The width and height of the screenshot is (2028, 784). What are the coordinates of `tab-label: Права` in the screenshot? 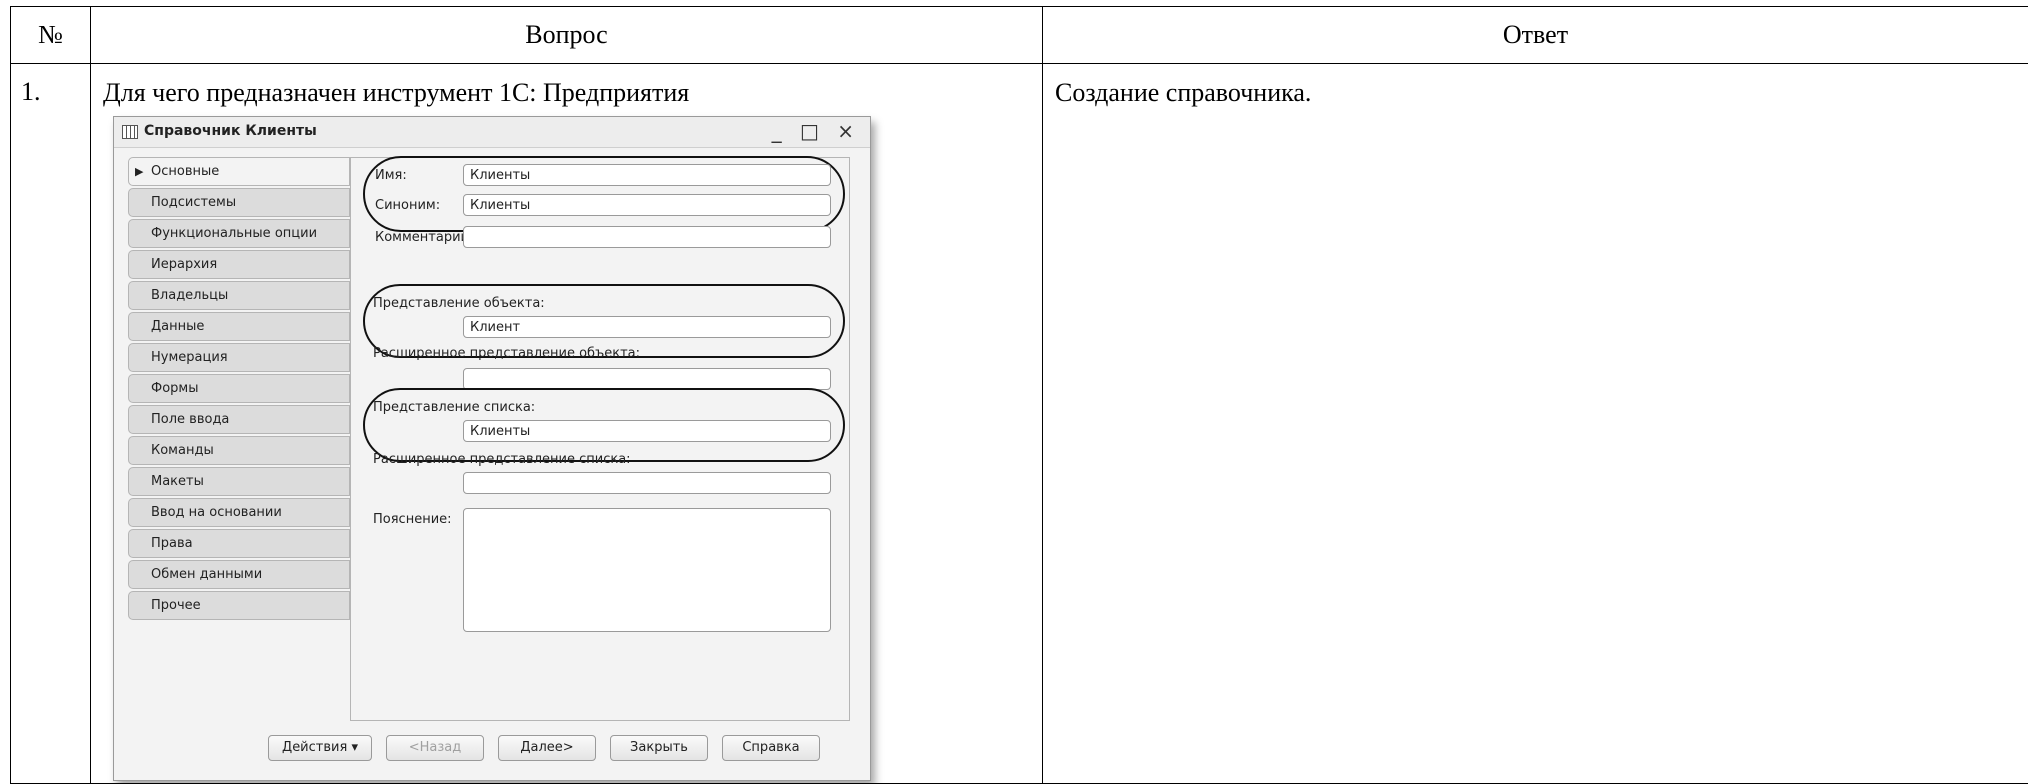 It's located at (172, 543).